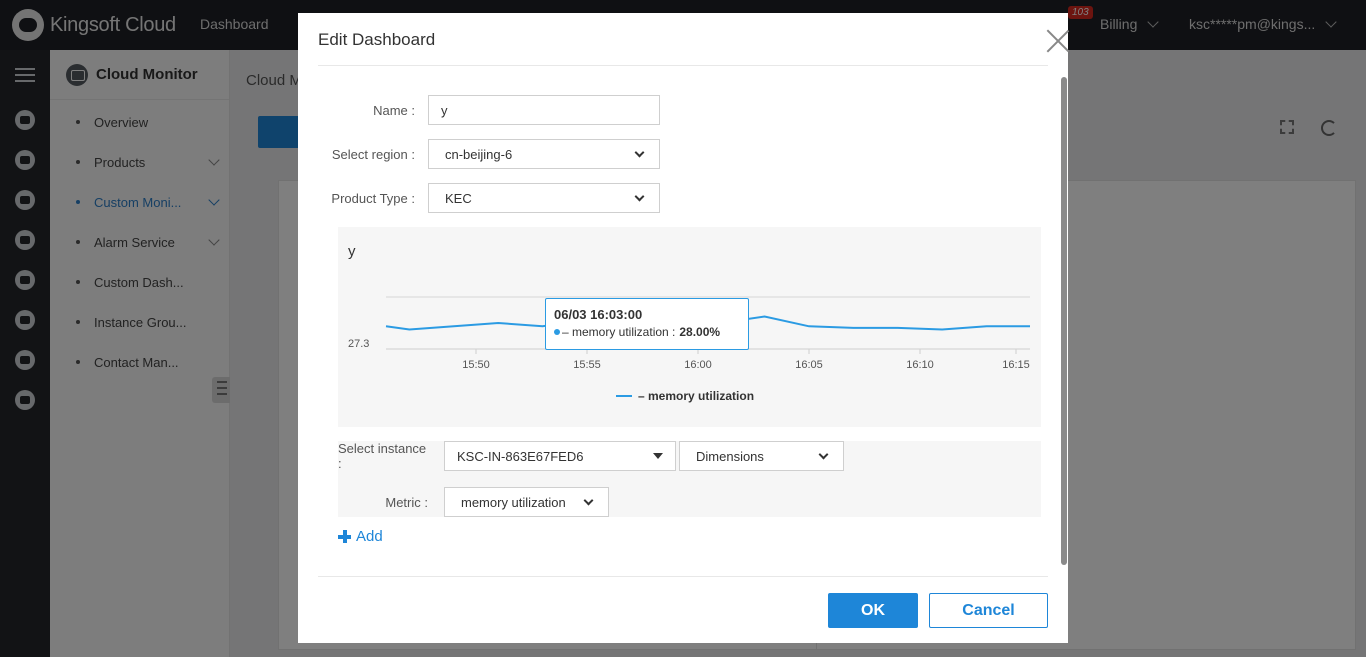 This screenshot has height=657, width=1366. What do you see at coordinates (1064, 321) in the screenshot?
I see `scrollbar` at bounding box center [1064, 321].